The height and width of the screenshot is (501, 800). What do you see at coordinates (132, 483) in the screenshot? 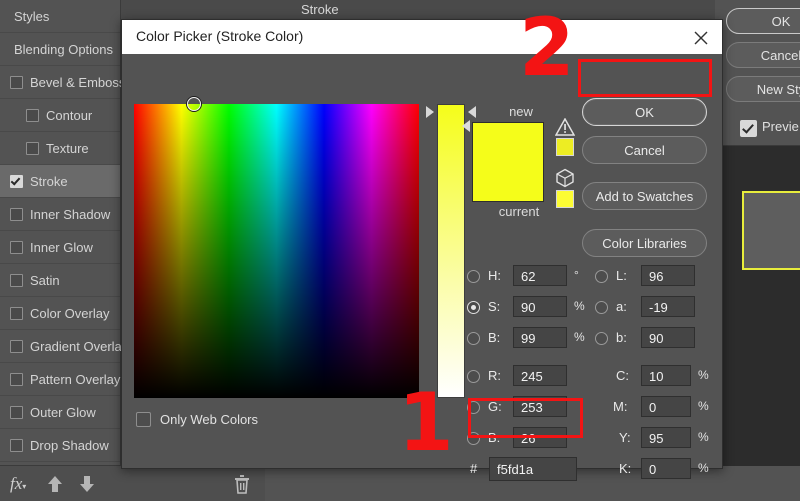
I see `layer-effects-toolbar: fx▾` at bounding box center [132, 483].